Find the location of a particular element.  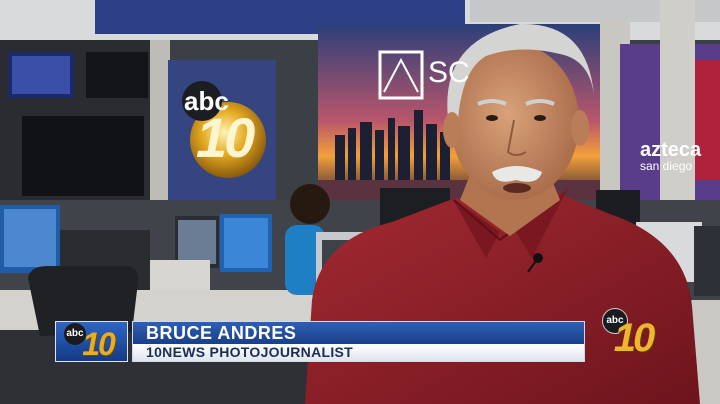

lower-third-logo: abc 10 is located at coordinates (91, 341).